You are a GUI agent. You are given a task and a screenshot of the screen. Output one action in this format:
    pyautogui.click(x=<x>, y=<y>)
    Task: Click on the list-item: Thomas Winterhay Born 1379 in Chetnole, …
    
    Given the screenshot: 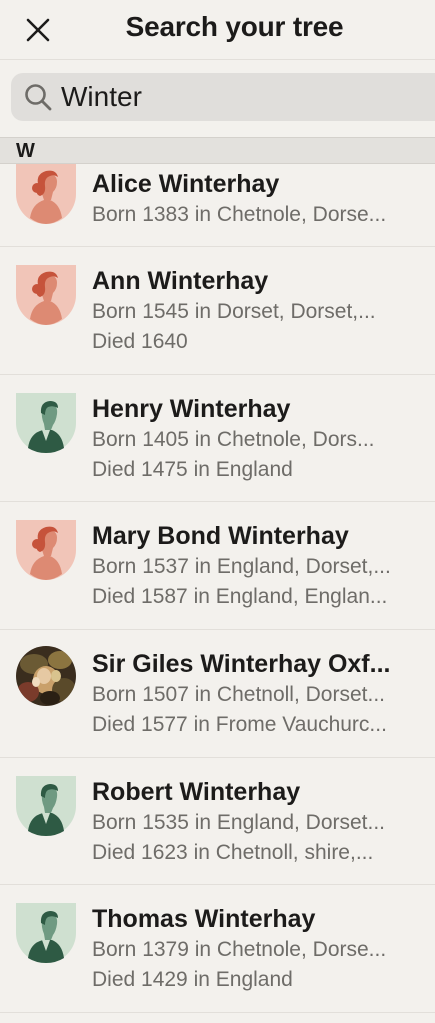 What is the action you would take?
    pyautogui.click(x=217, y=949)
    